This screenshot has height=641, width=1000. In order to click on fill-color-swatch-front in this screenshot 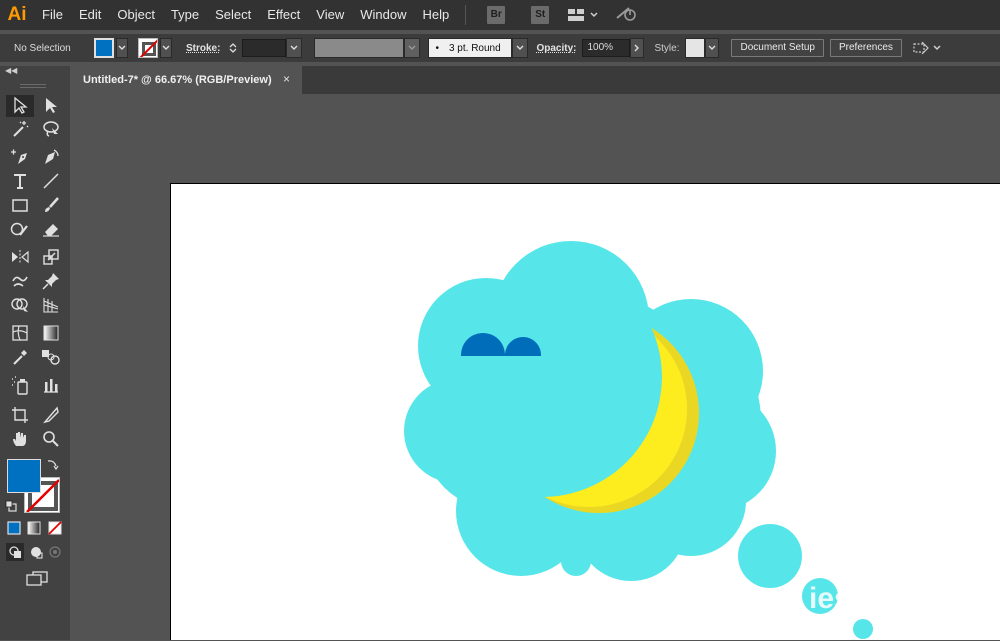, I will do `click(24, 476)`.